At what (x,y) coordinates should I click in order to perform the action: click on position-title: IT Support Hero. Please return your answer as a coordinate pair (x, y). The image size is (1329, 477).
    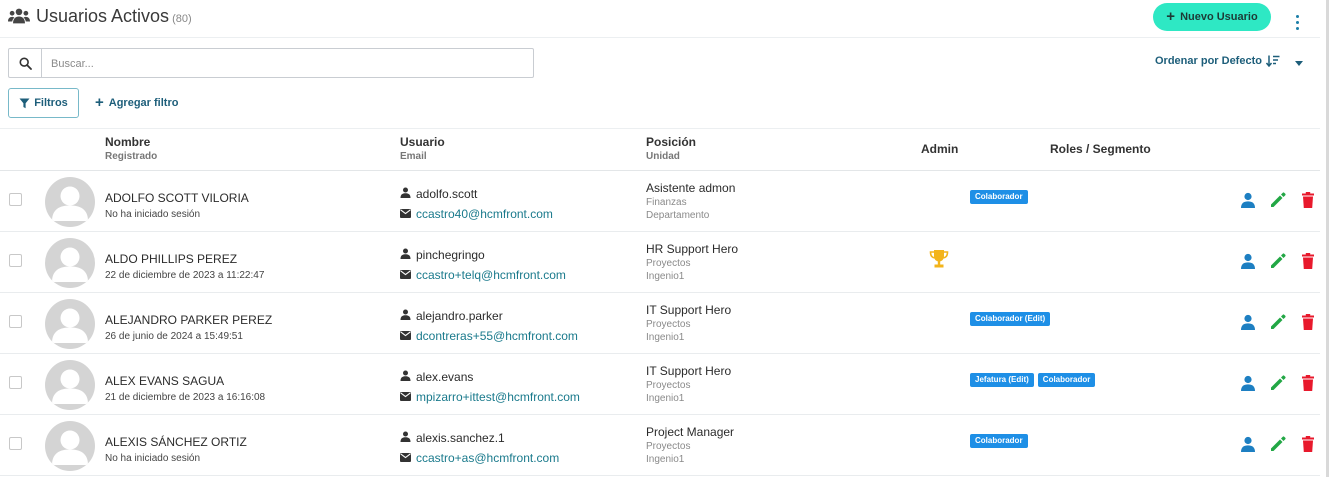
    Looking at the image, I should click on (689, 310).